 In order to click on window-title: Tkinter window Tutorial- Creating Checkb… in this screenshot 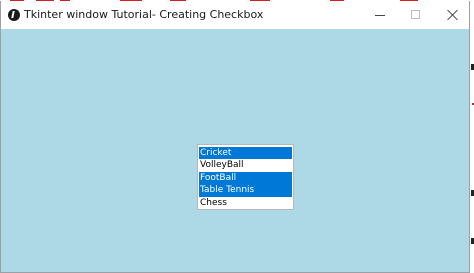, I will do `click(144, 14)`.